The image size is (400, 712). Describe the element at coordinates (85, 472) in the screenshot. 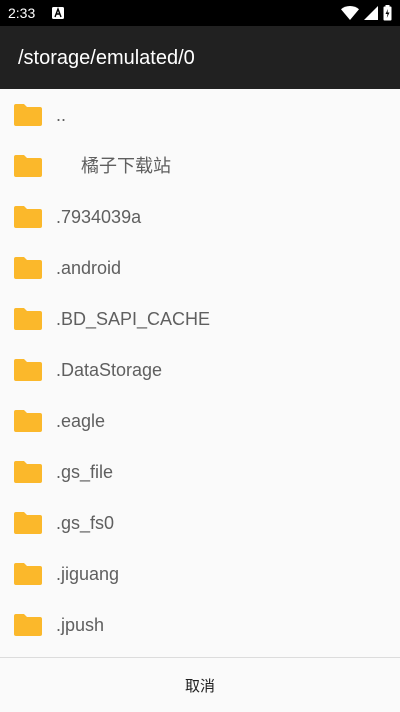

I see `file-name: .gs_file` at that location.